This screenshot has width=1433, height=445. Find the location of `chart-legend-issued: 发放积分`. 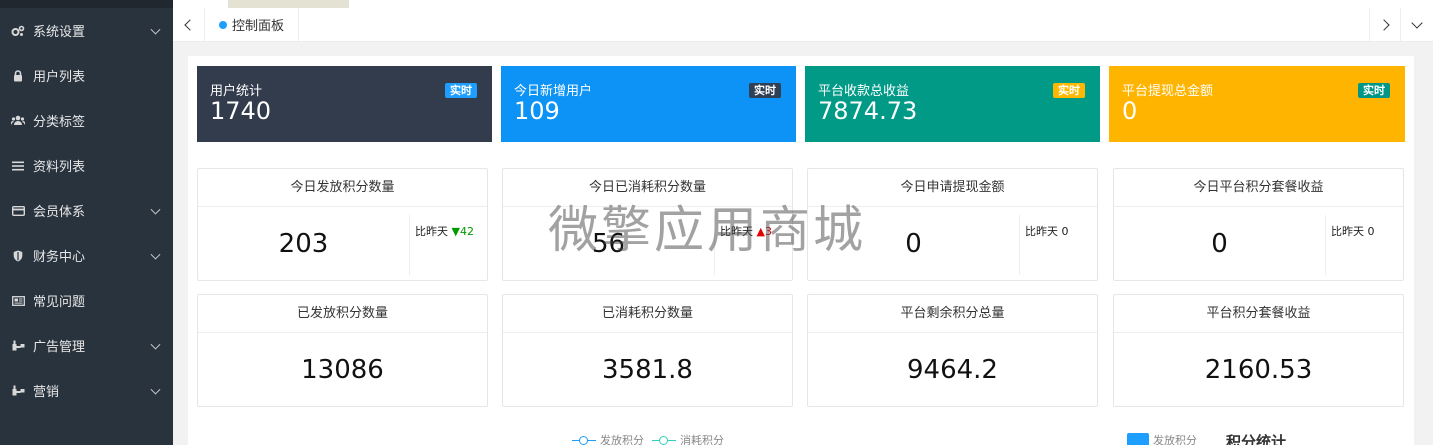

chart-legend-issued: 发放积分 is located at coordinates (608, 438).